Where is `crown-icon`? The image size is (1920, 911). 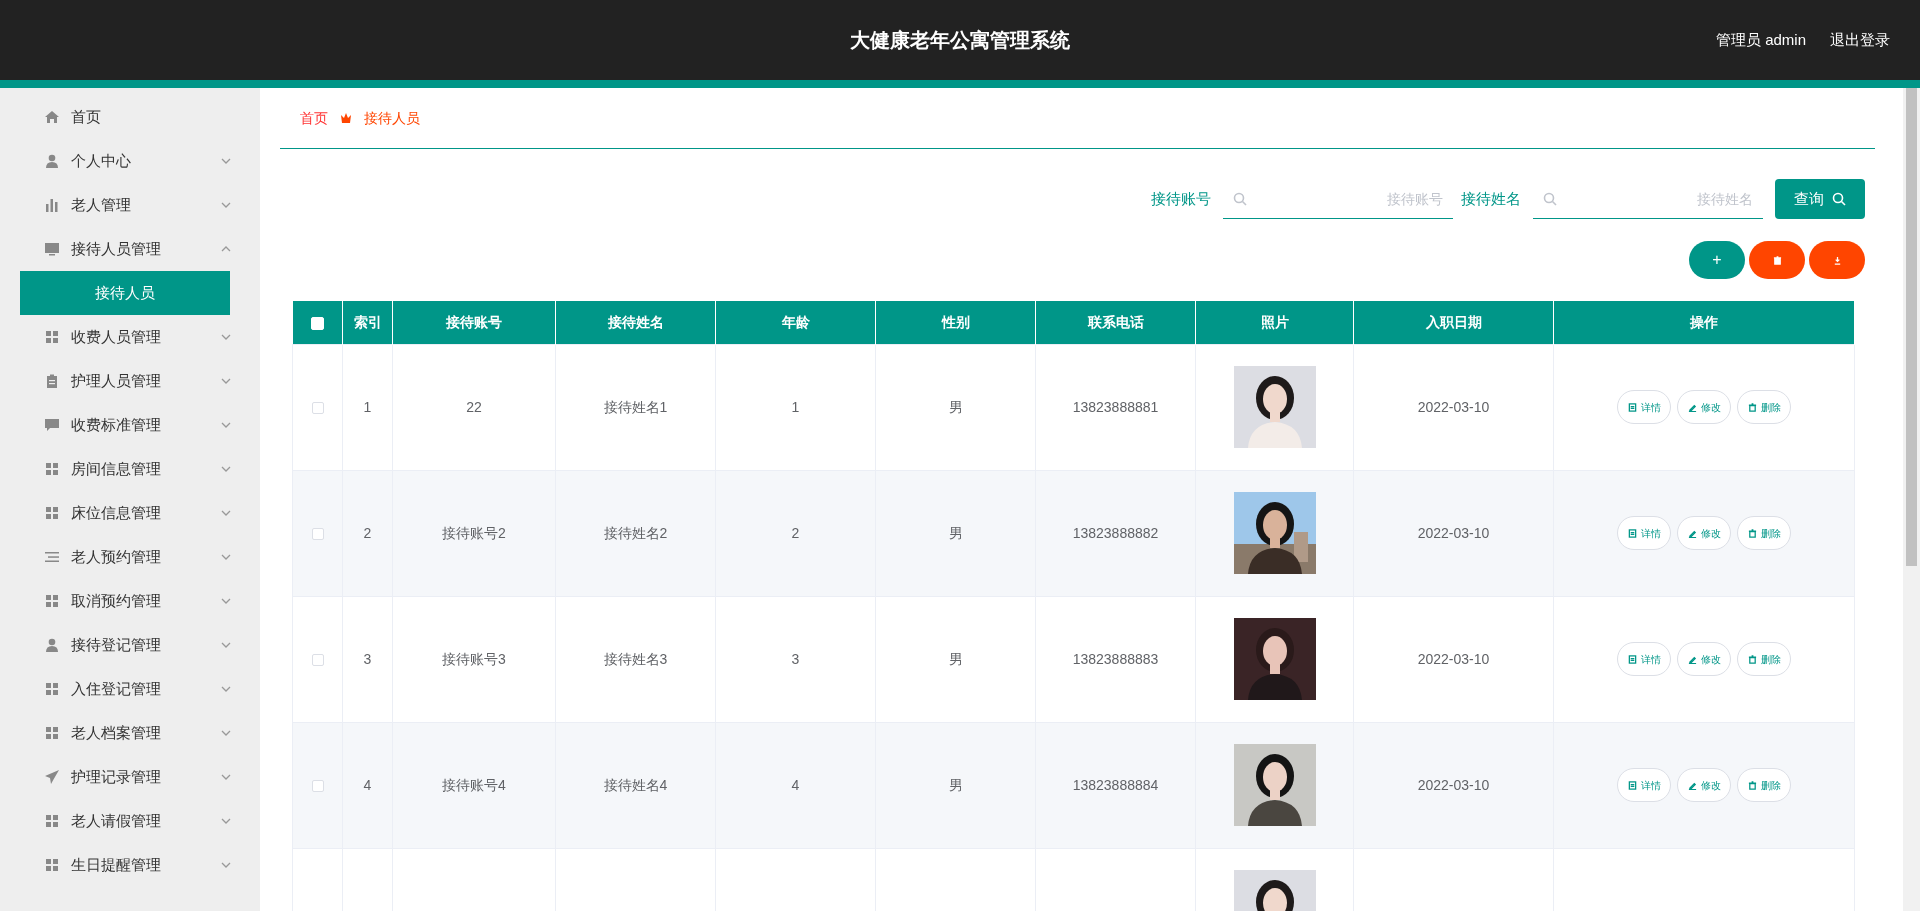
crown-icon is located at coordinates (346, 118).